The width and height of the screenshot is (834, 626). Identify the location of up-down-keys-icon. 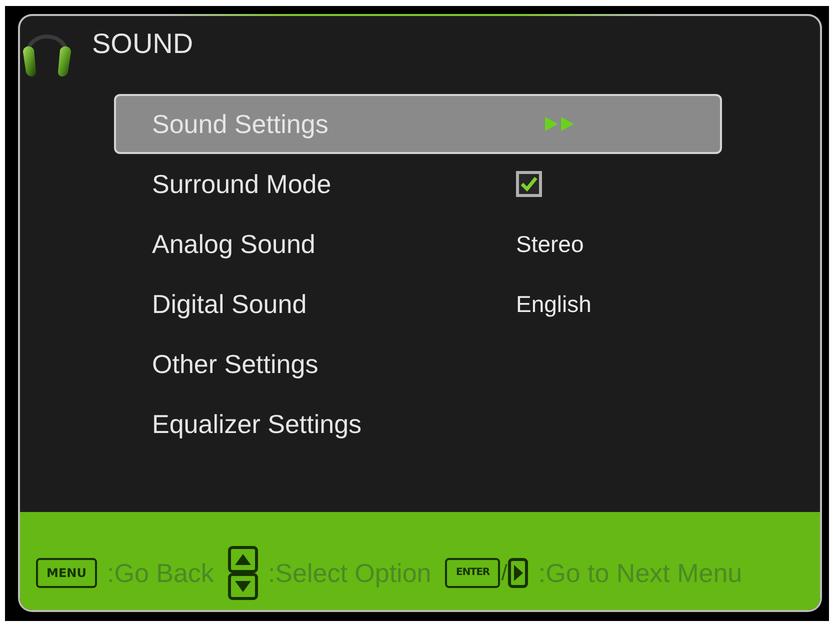
(243, 573).